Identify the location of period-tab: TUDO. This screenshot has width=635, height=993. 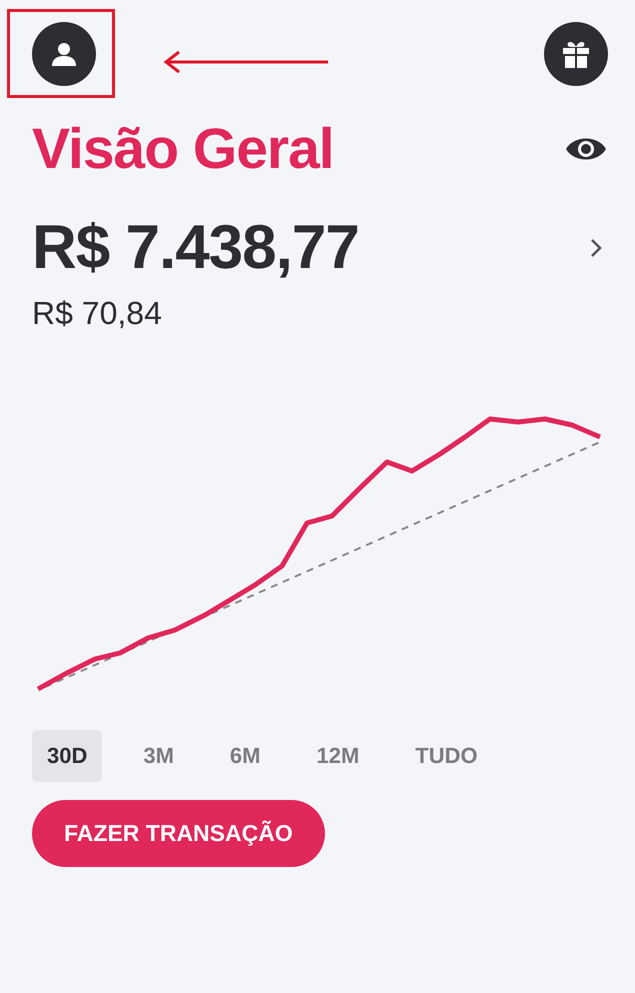
(446, 756).